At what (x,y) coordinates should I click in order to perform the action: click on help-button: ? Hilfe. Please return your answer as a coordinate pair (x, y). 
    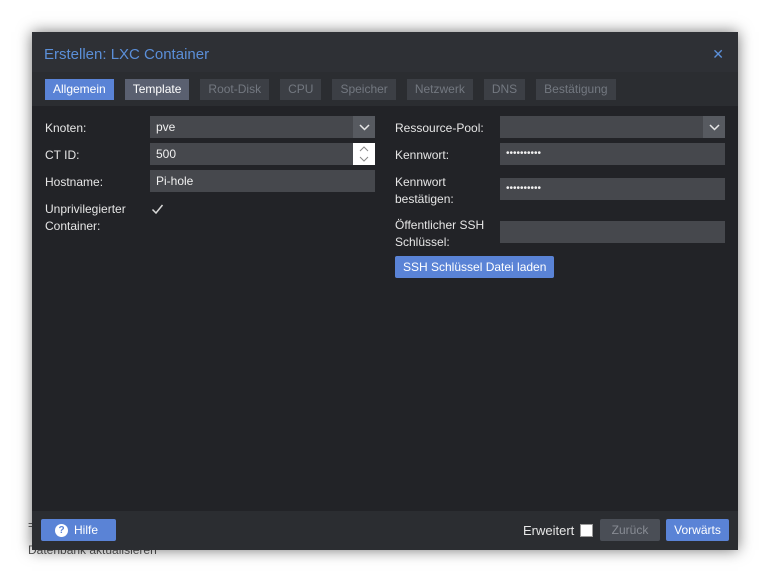
    Looking at the image, I should click on (78, 530).